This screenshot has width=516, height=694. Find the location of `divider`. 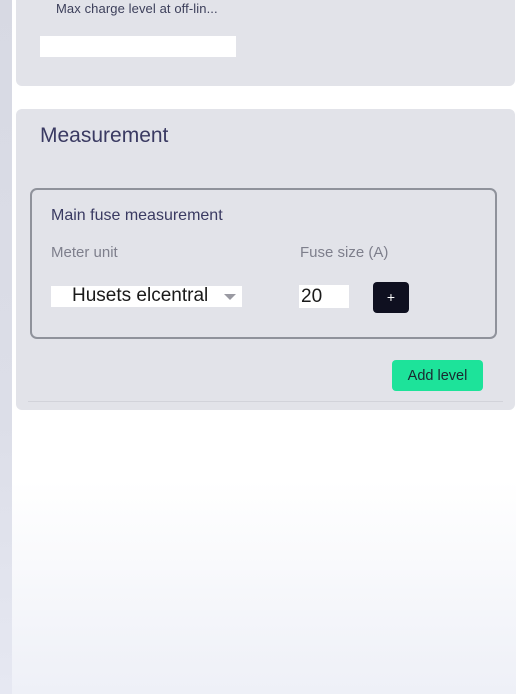

divider is located at coordinates (265, 401).